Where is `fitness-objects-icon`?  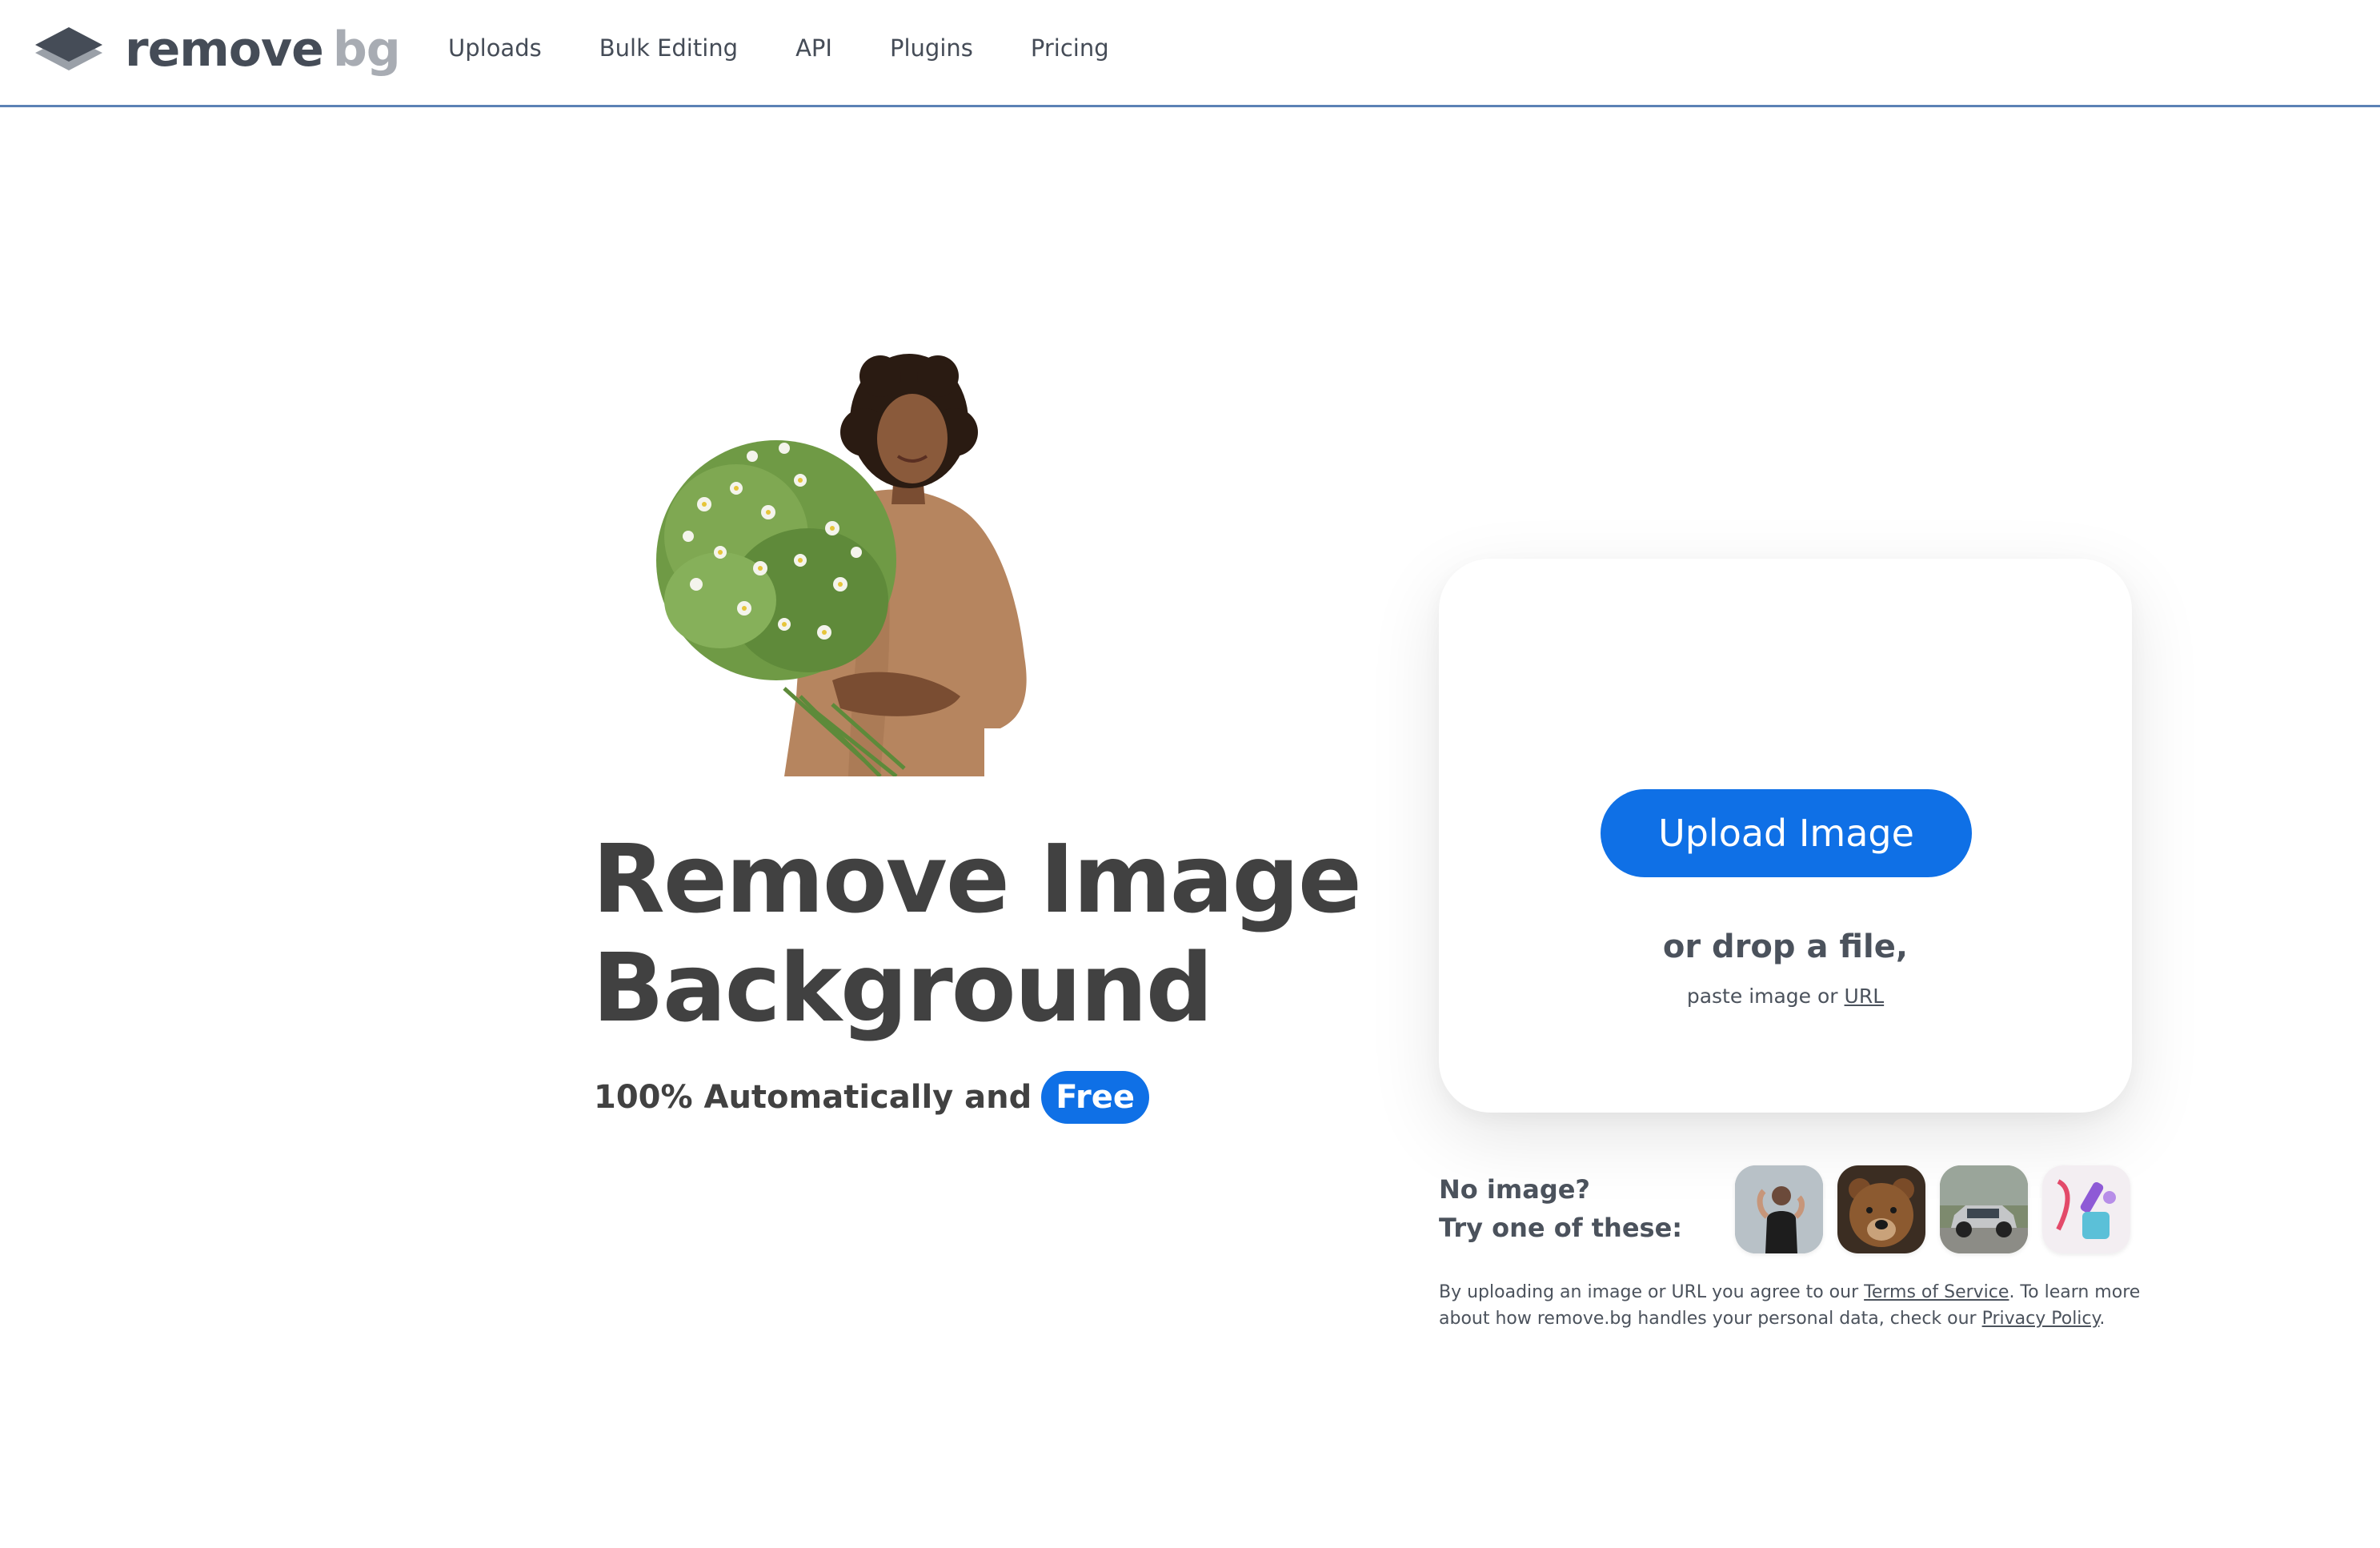 fitness-objects-icon is located at coordinates (2086, 1209).